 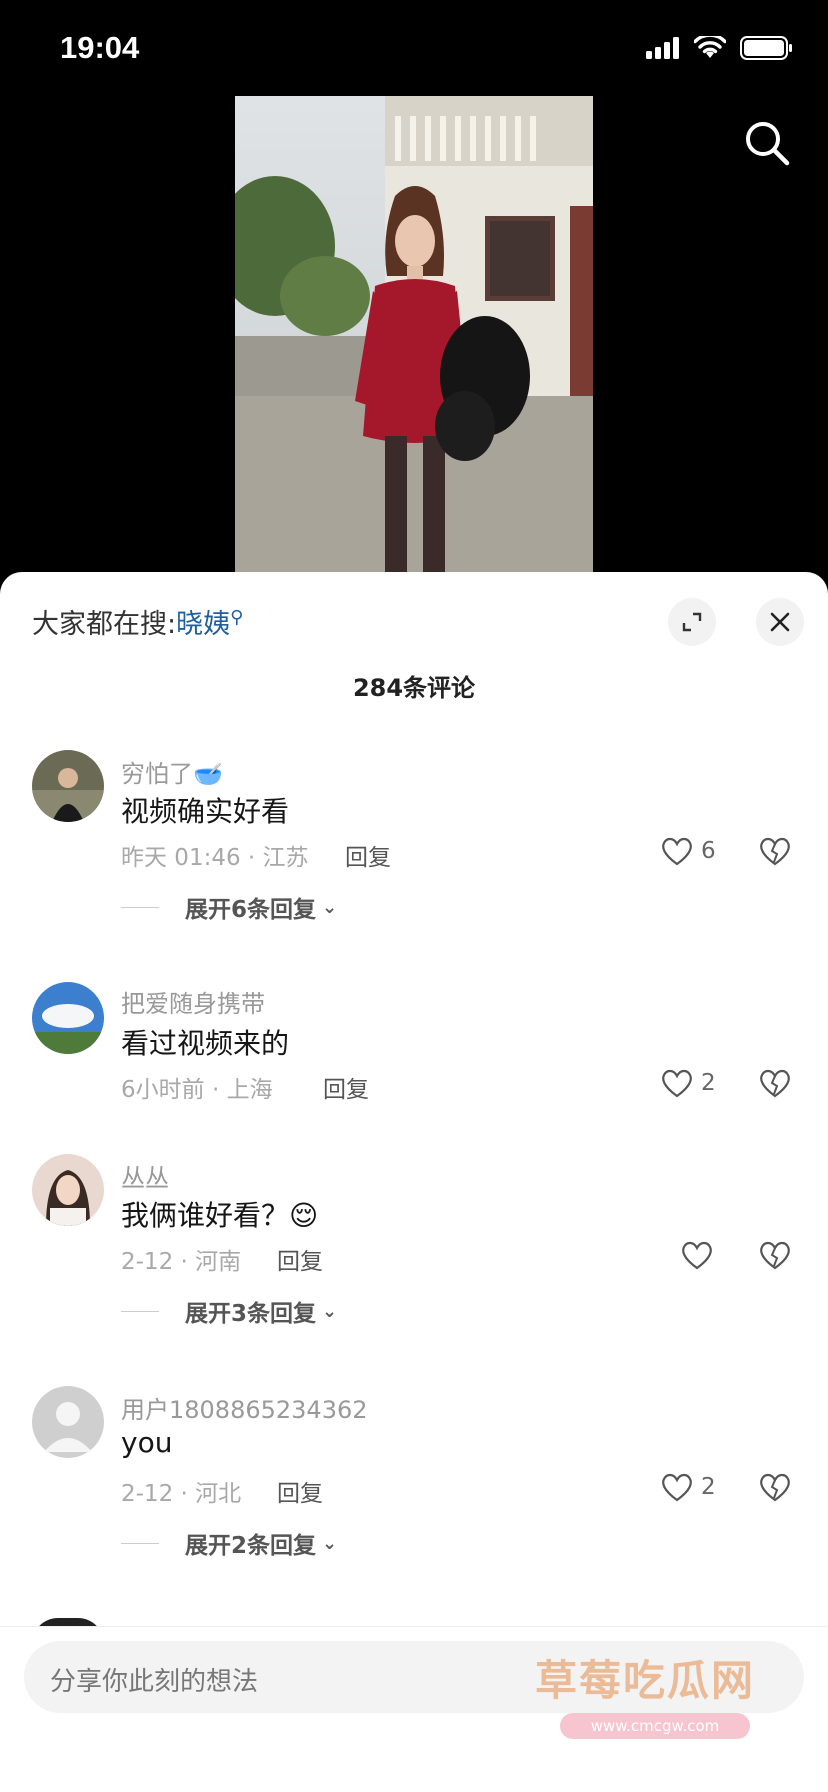 I want to click on search-icon, so click(x=768, y=144).